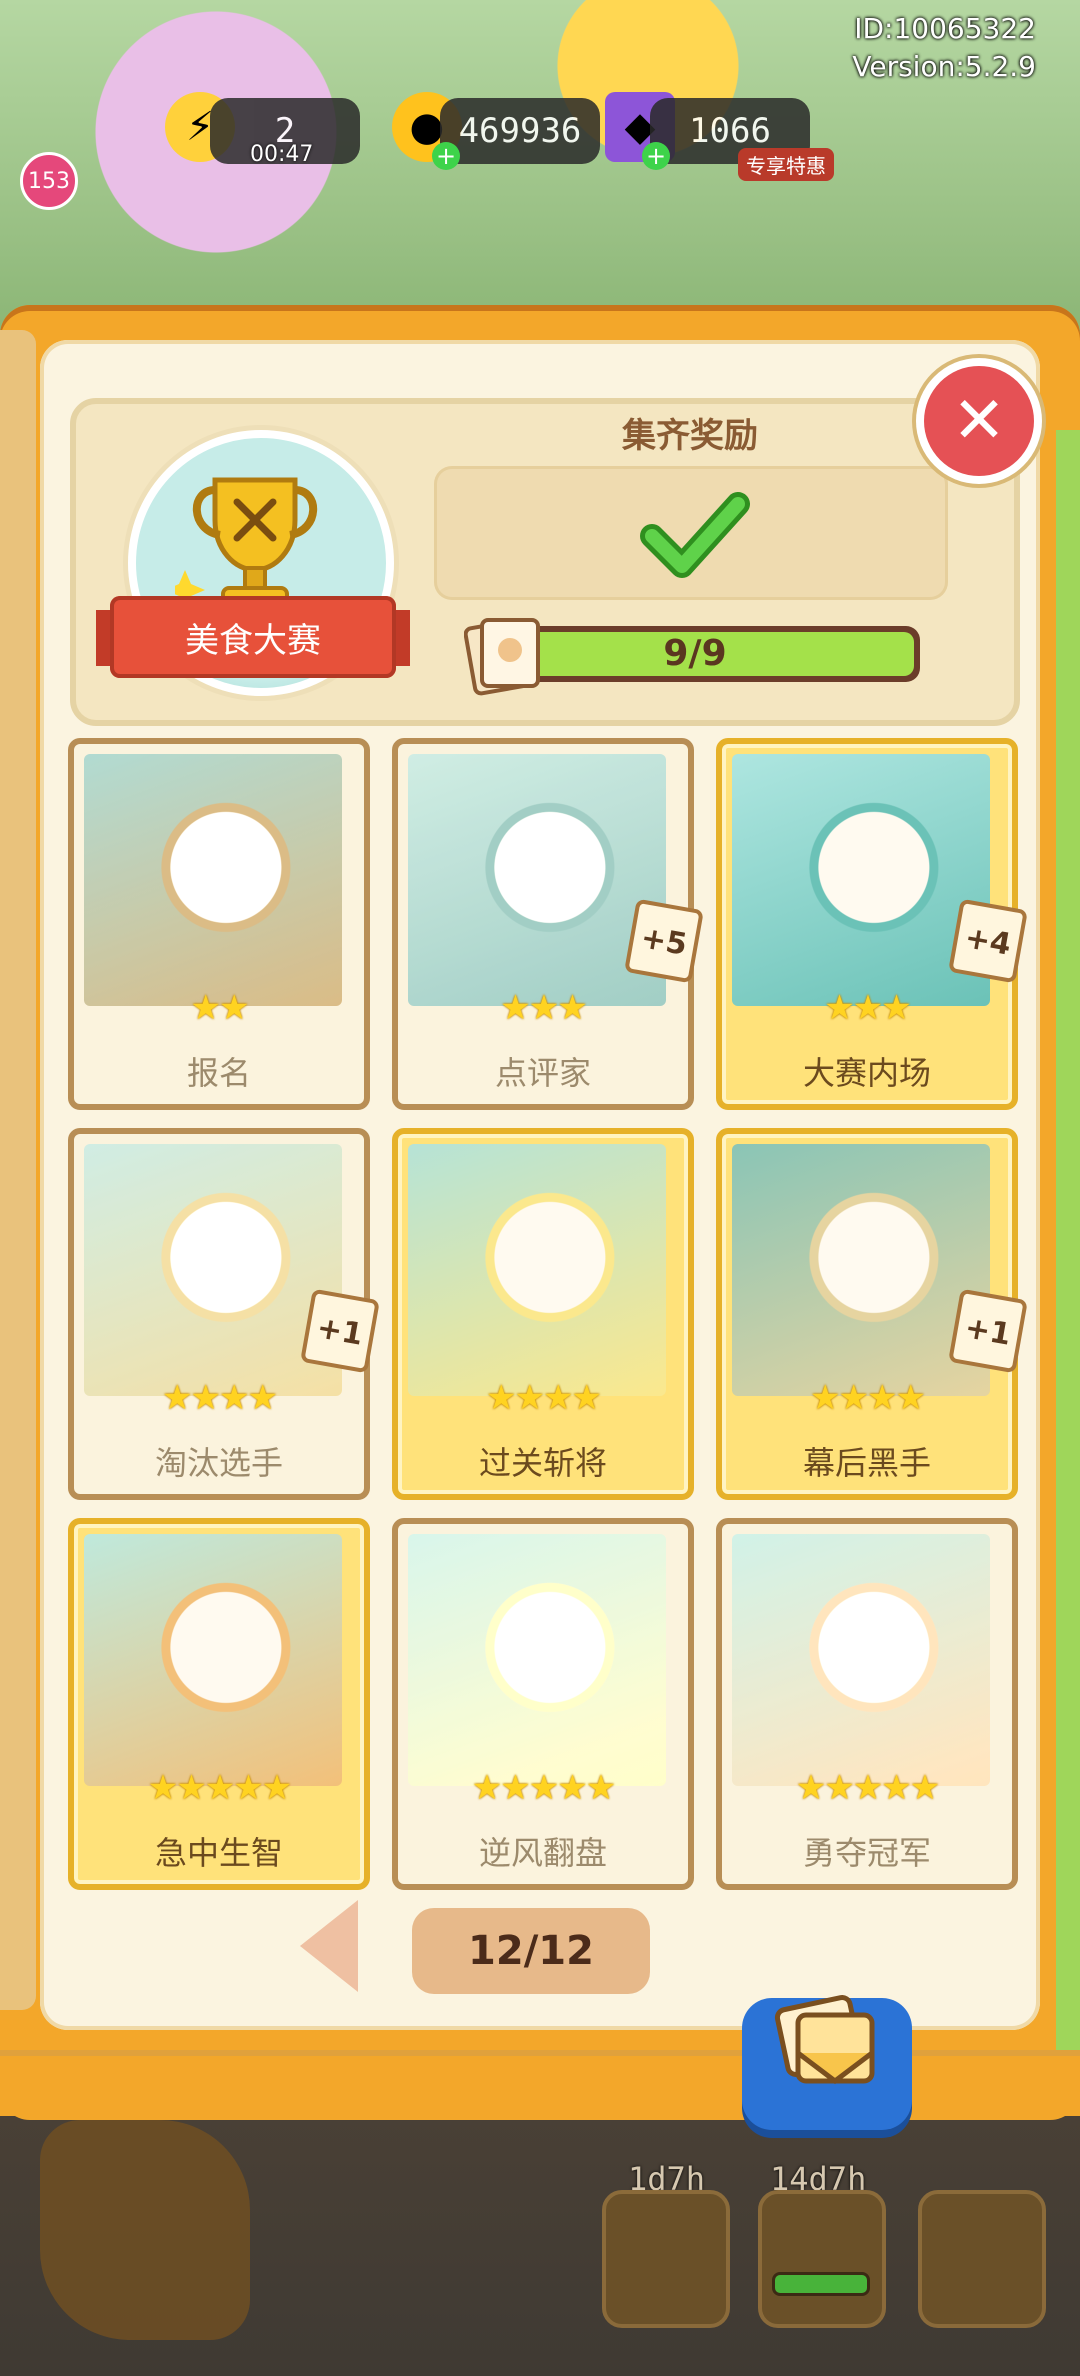 This screenshot has width=1080, height=2376. Describe the element at coordinates (982, 2259) in the screenshot. I see `event-button-c` at that location.